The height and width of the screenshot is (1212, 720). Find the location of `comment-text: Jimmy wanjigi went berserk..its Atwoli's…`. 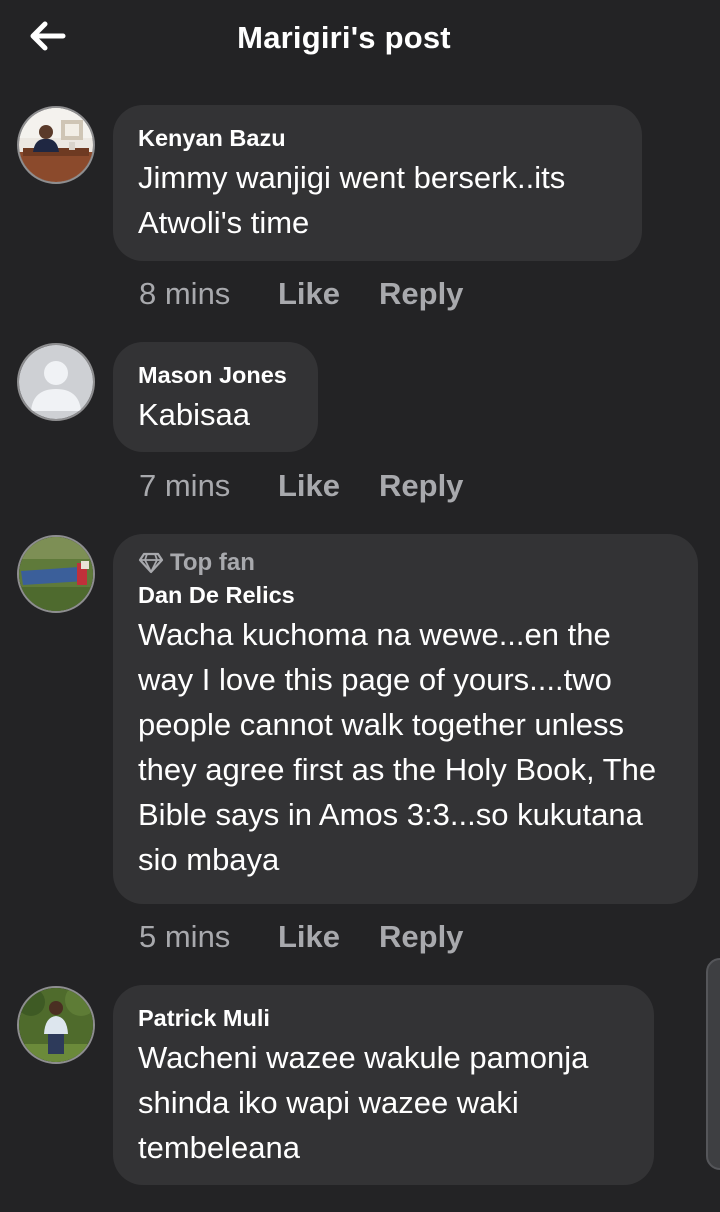

comment-text: Jimmy wanjigi went berserk..its Atwoli's… is located at coordinates (352, 200).